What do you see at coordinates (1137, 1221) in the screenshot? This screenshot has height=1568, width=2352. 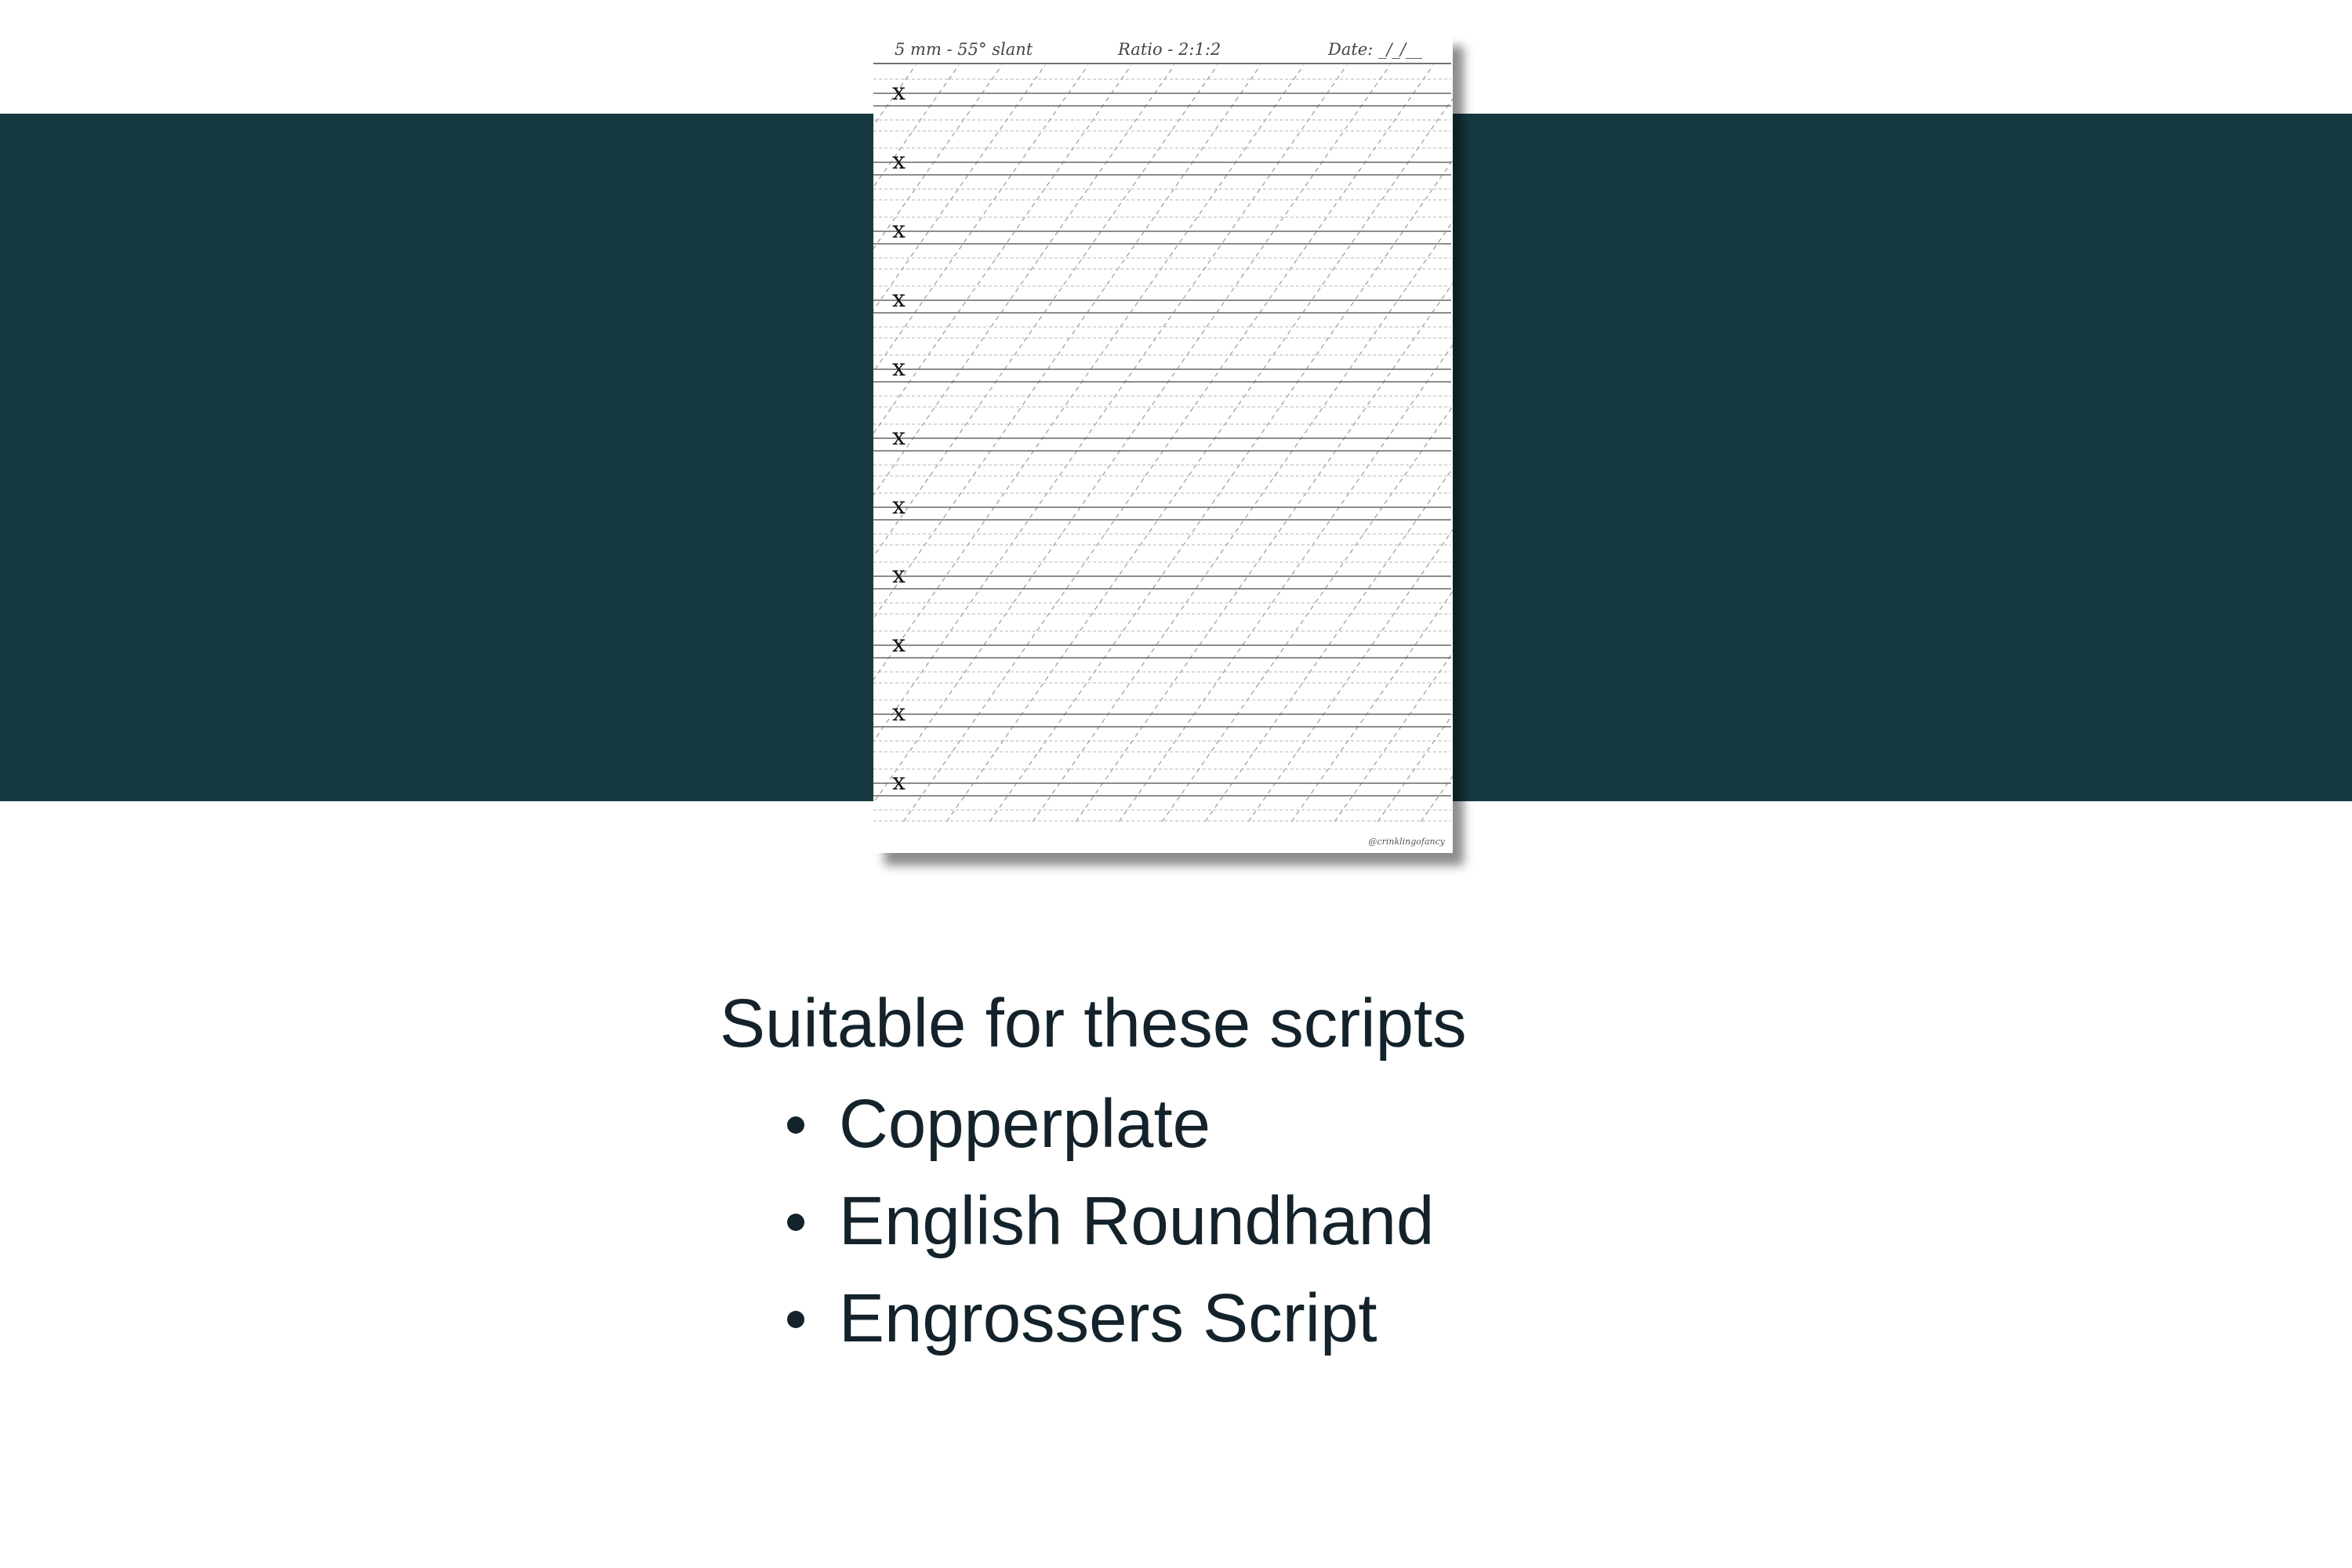 I see `script-name: English Roundhand` at bounding box center [1137, 1221].